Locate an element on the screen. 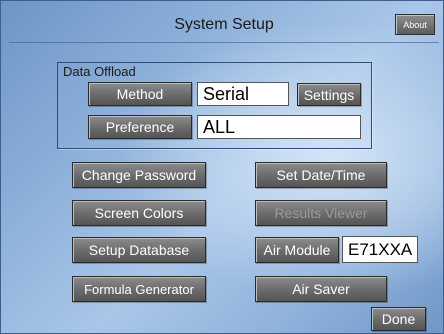  data-offload-label: Data Offload is located at coordinates (99, 71).